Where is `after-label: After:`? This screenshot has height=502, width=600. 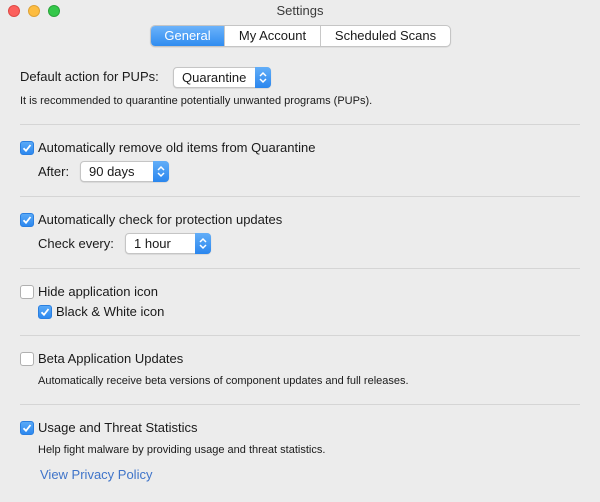 after-label: After: is located at coordinates (54, 171).